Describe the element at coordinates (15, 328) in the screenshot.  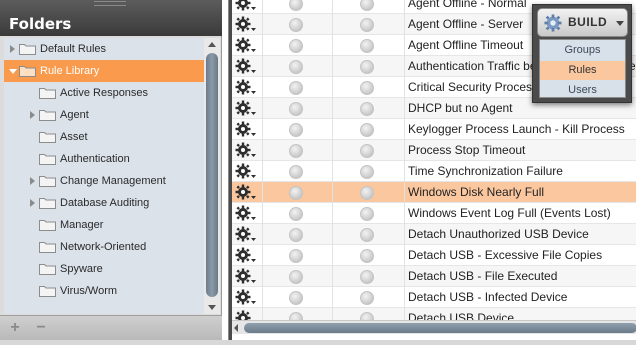
I see `add-folder-button: +` at that location.